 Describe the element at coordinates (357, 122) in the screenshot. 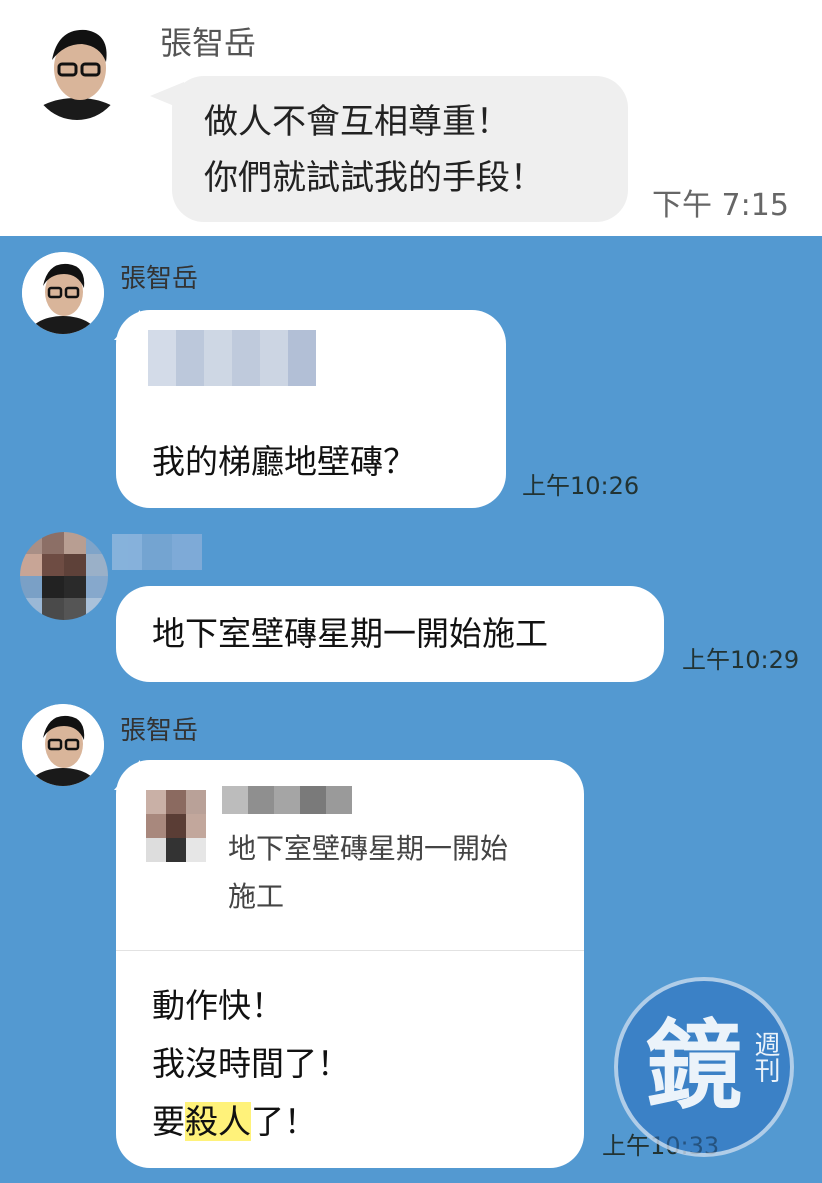

I see `message-line: 做人不會互相尊重！` at that location.